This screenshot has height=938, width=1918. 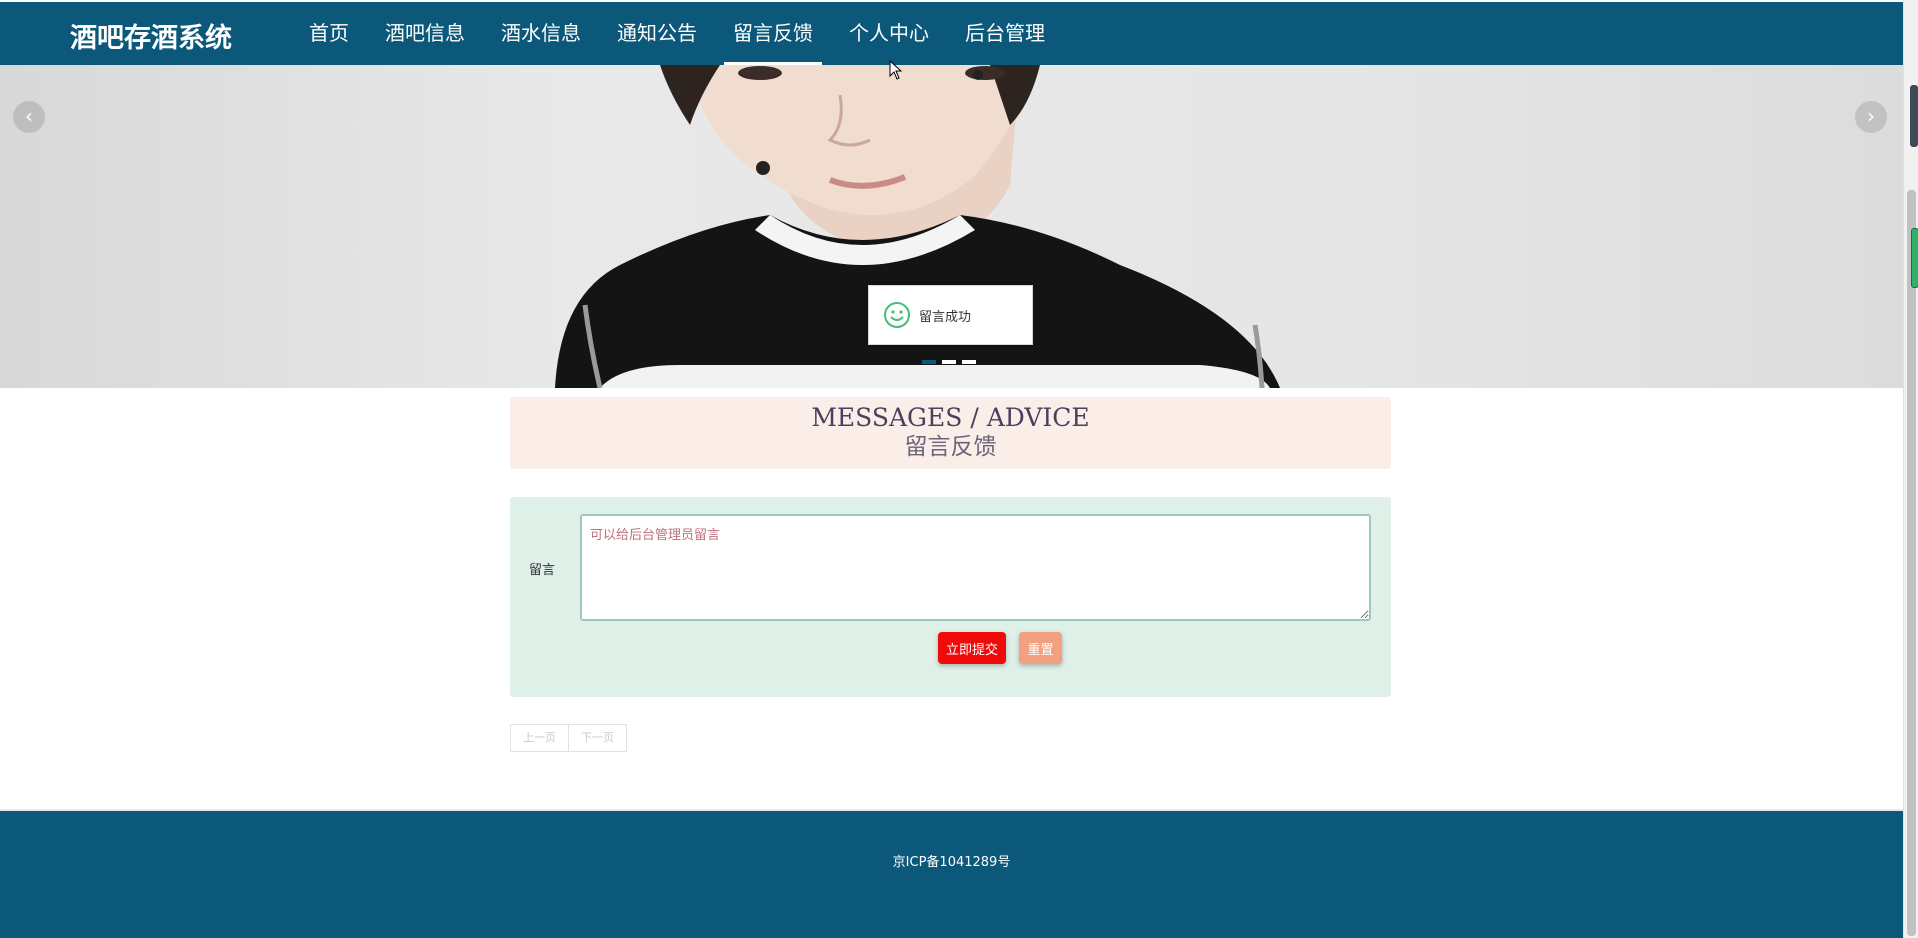 What do you see at coordinates (598, 738) in the screenshot?
I see `next-page-button: 下一页` at bounding box center [598, 738].